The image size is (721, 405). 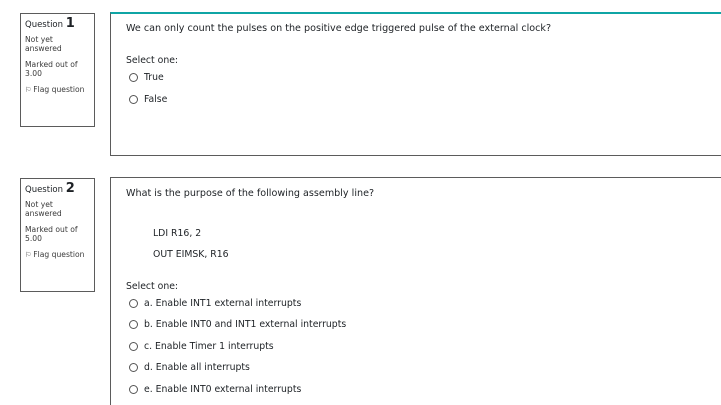 I want to click on question-2-flag-link: ⚐ Flag question, so click(x=57, y=255).